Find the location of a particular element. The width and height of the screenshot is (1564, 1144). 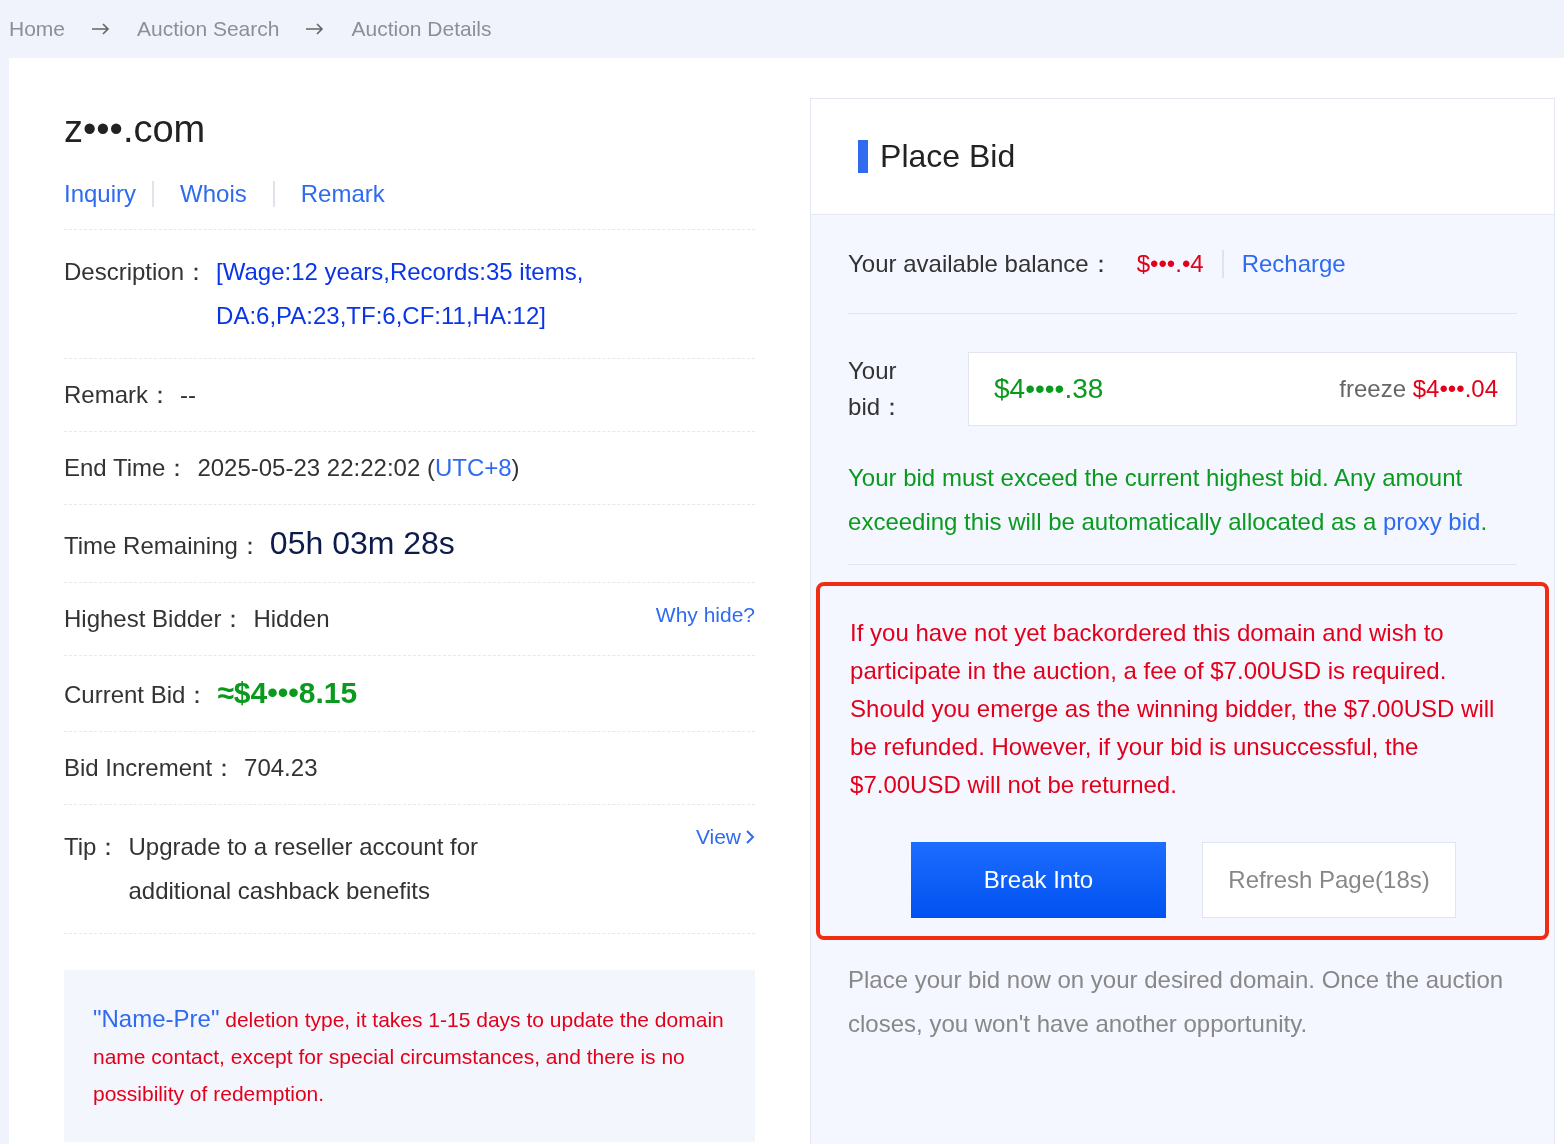

field-label: End Time： is located at coordinates (127, 468).